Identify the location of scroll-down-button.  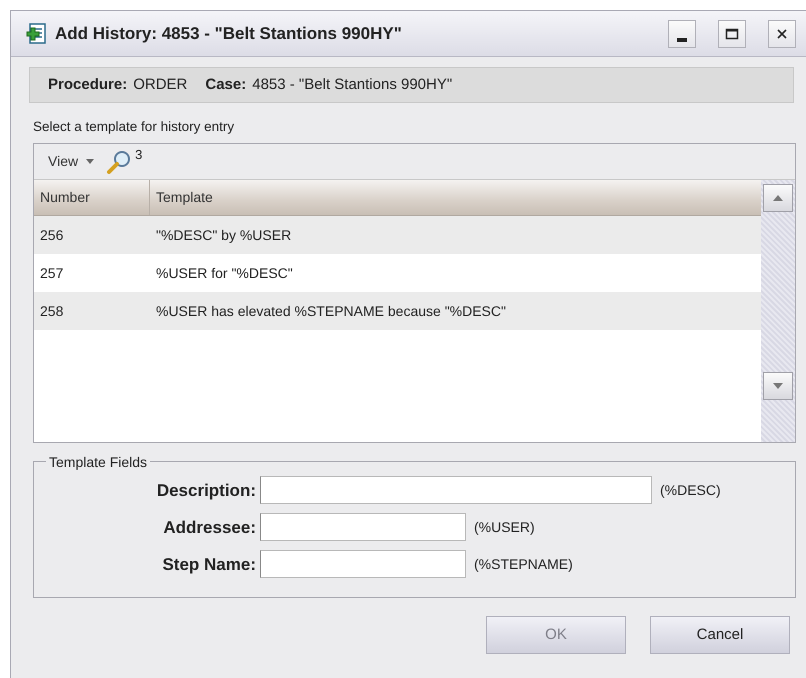
(778, 386).